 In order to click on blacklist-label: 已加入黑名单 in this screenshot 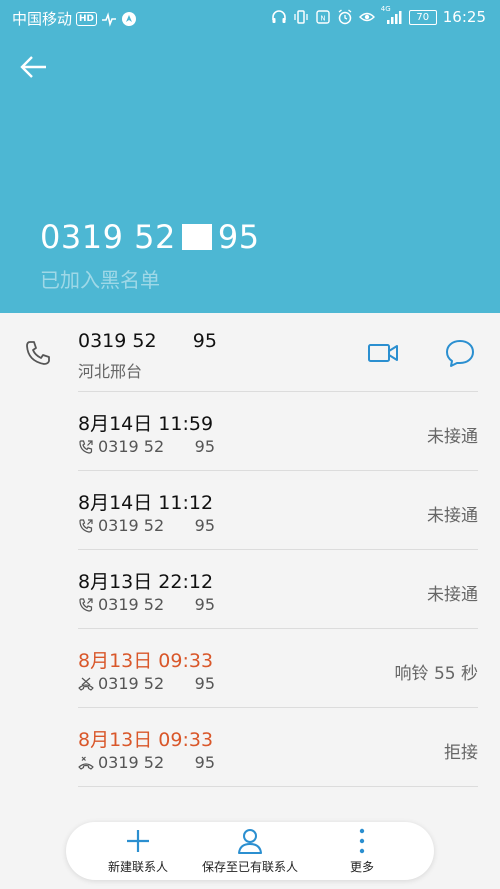, I will do `click(100, 280)`.